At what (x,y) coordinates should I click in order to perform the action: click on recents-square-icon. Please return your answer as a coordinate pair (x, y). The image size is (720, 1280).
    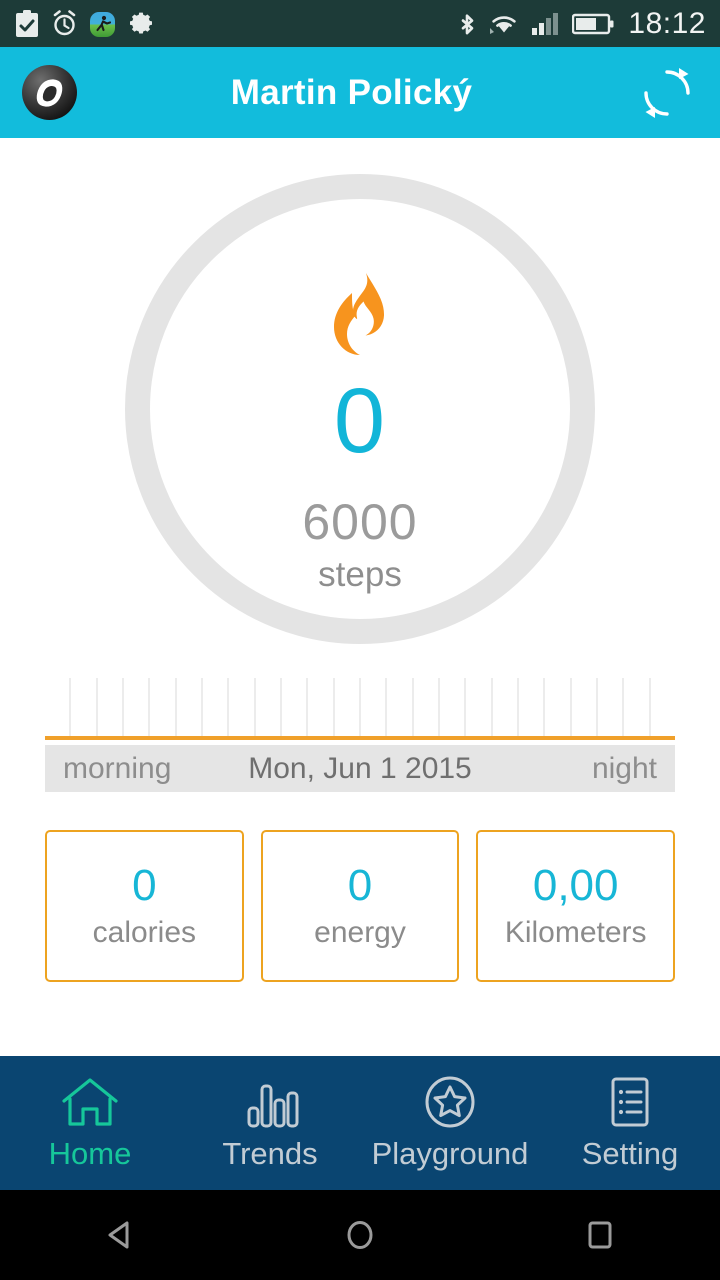
    Looking at the image, I should click on (600, 1235).